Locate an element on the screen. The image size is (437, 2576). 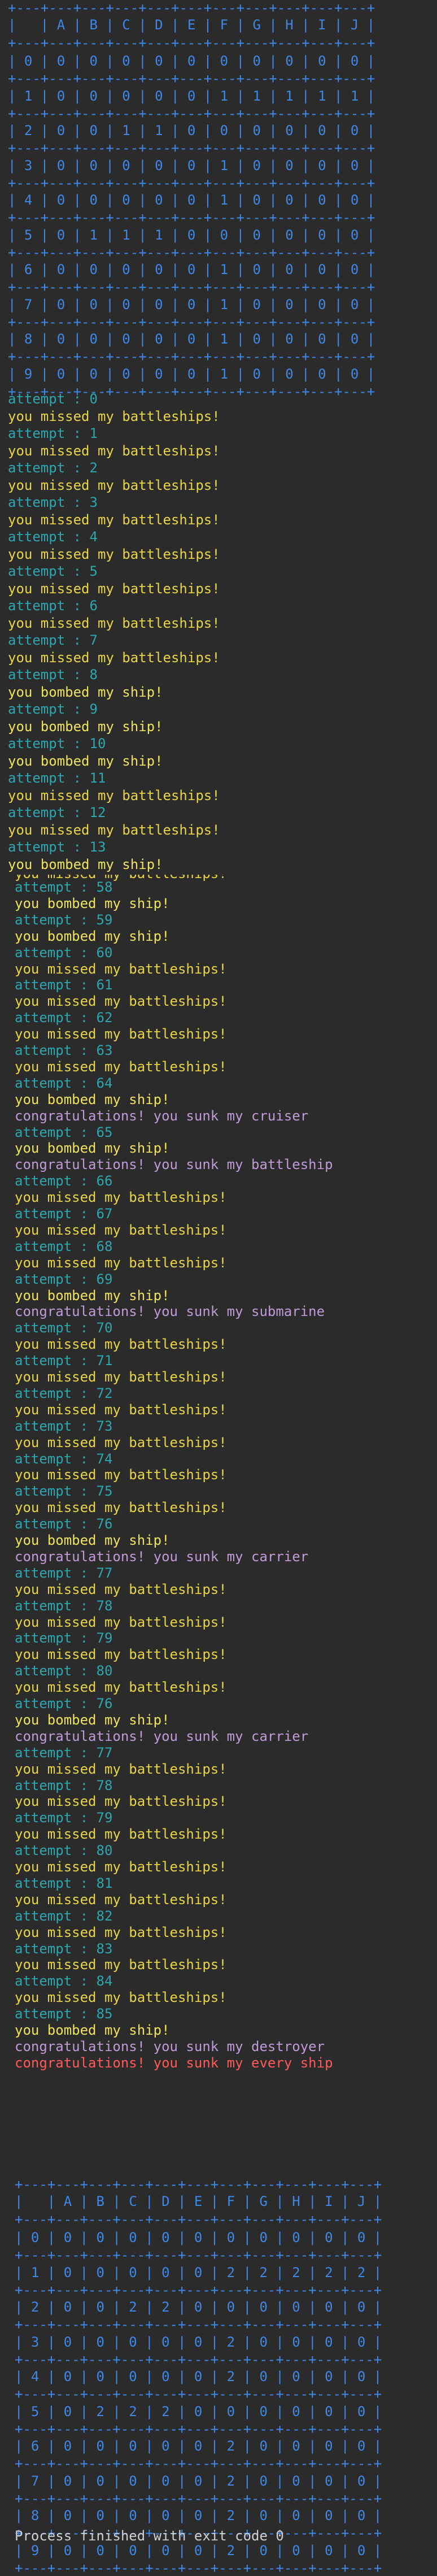
attempt-line: attempt : 11 is located at coordinates (57, 778).